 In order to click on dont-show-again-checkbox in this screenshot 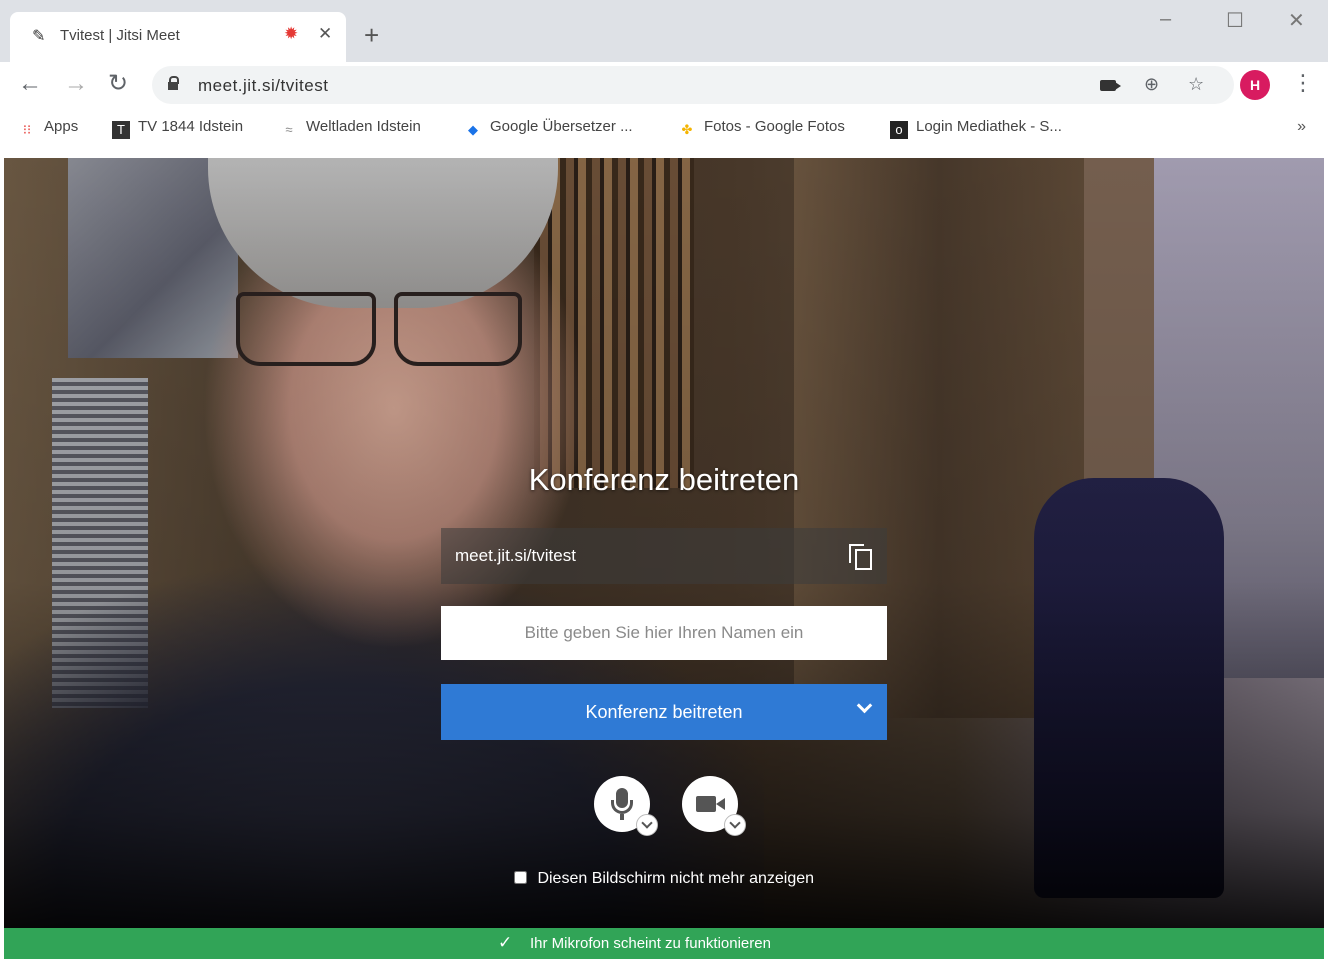, I will do `click(520, 877)`.